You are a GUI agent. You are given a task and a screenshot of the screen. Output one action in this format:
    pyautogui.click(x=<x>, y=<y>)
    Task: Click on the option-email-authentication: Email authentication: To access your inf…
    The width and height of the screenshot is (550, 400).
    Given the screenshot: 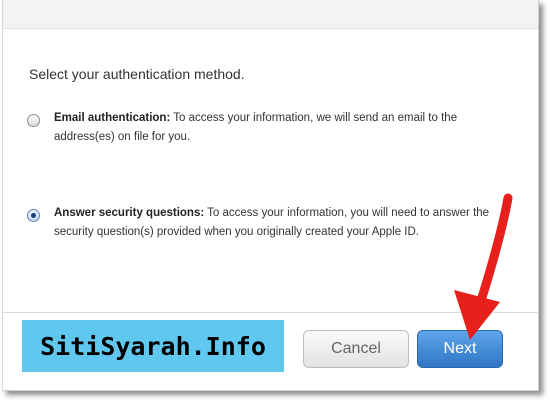 What is the action you would take?
    pyautogui.click(x=267, y=129)
    